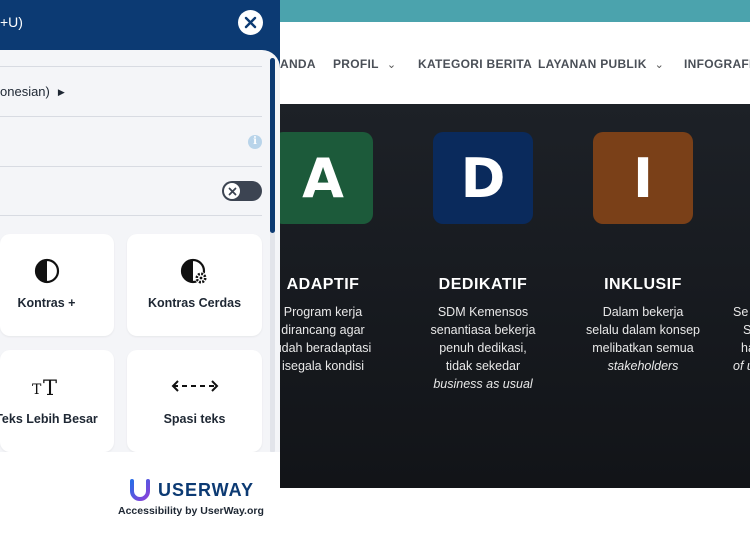  I want to click on desc-line: ha, so click(745, 348).